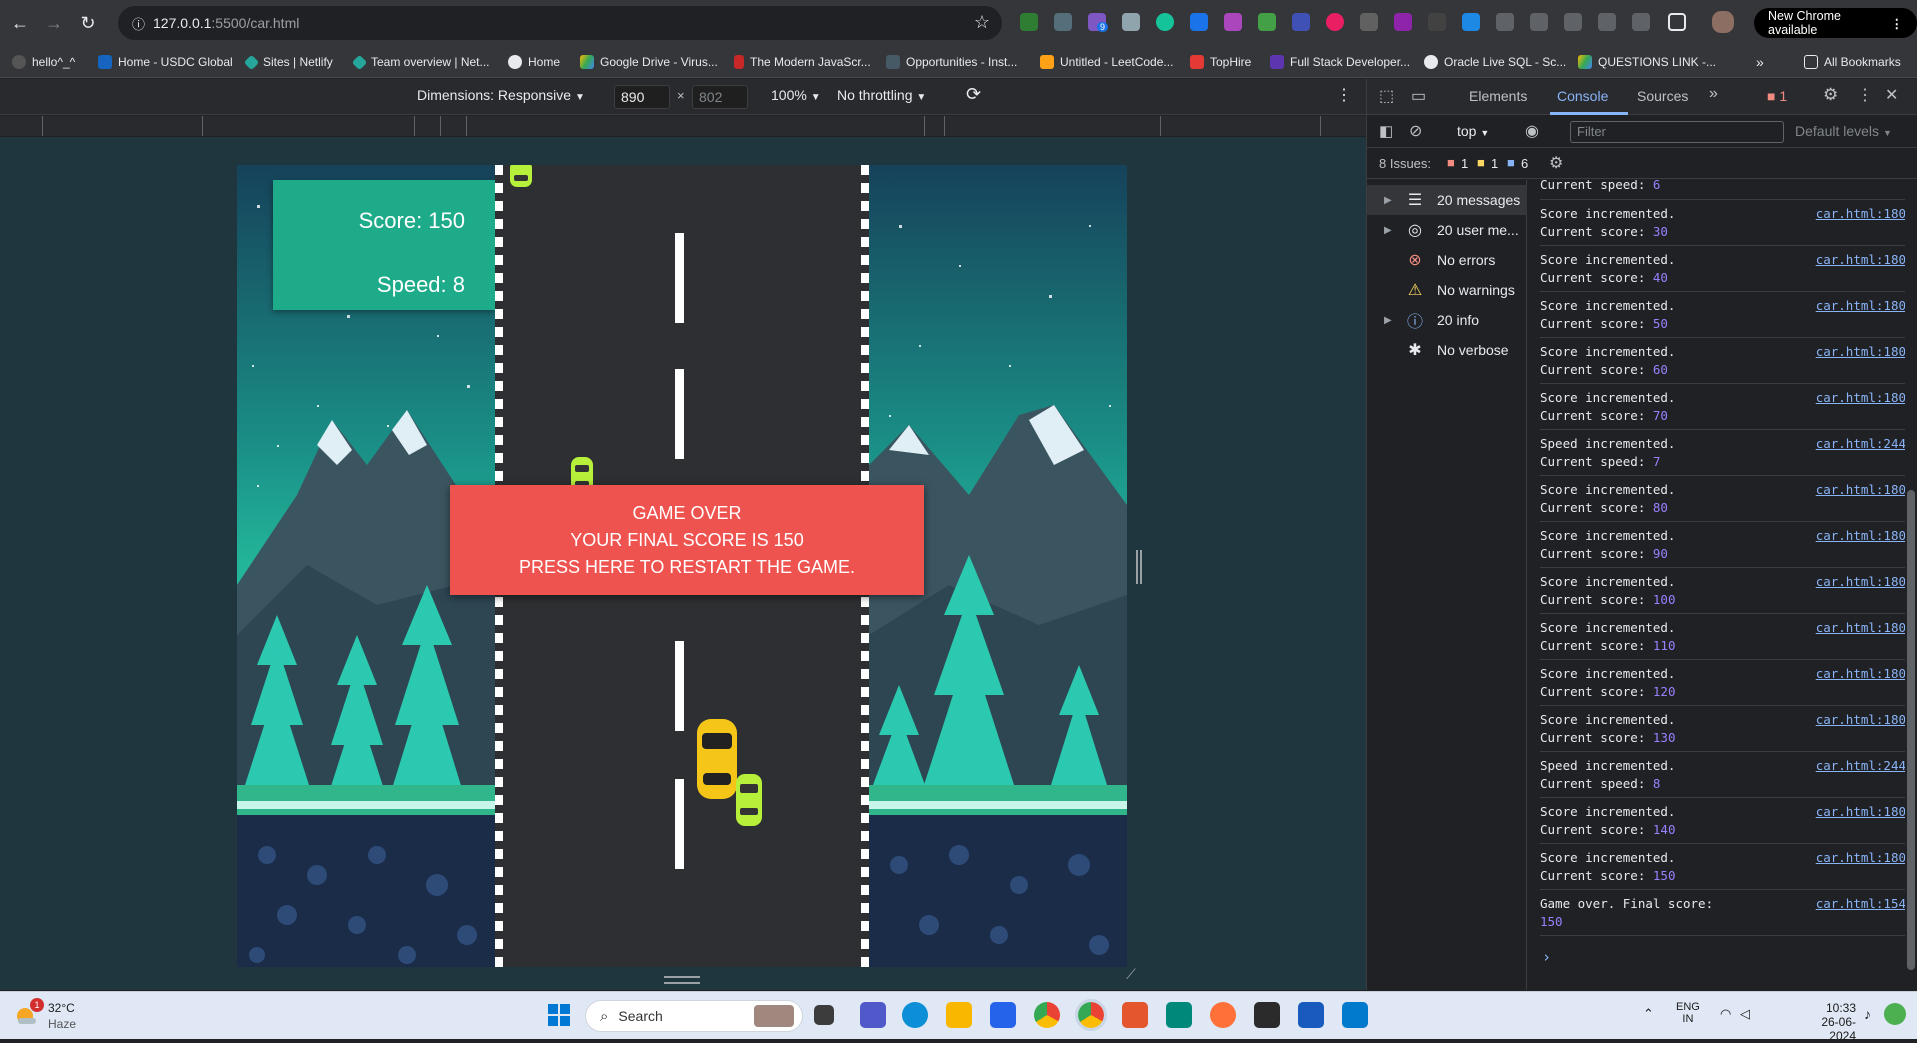 The image size is (1917, 1043). What do you see at coordinates (560, 23) in the screenshot?
I see `address-bar: ⓘ 127.0.0.1:5500/car.html ☆` at bounding box center [560, 23].